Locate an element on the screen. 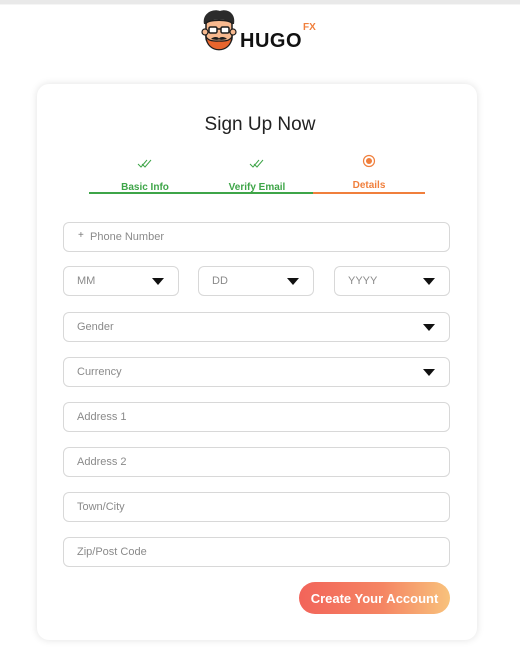 The height and width of the screenshot is (650, 520). step-details: Details is located at coordinates (369, 172).